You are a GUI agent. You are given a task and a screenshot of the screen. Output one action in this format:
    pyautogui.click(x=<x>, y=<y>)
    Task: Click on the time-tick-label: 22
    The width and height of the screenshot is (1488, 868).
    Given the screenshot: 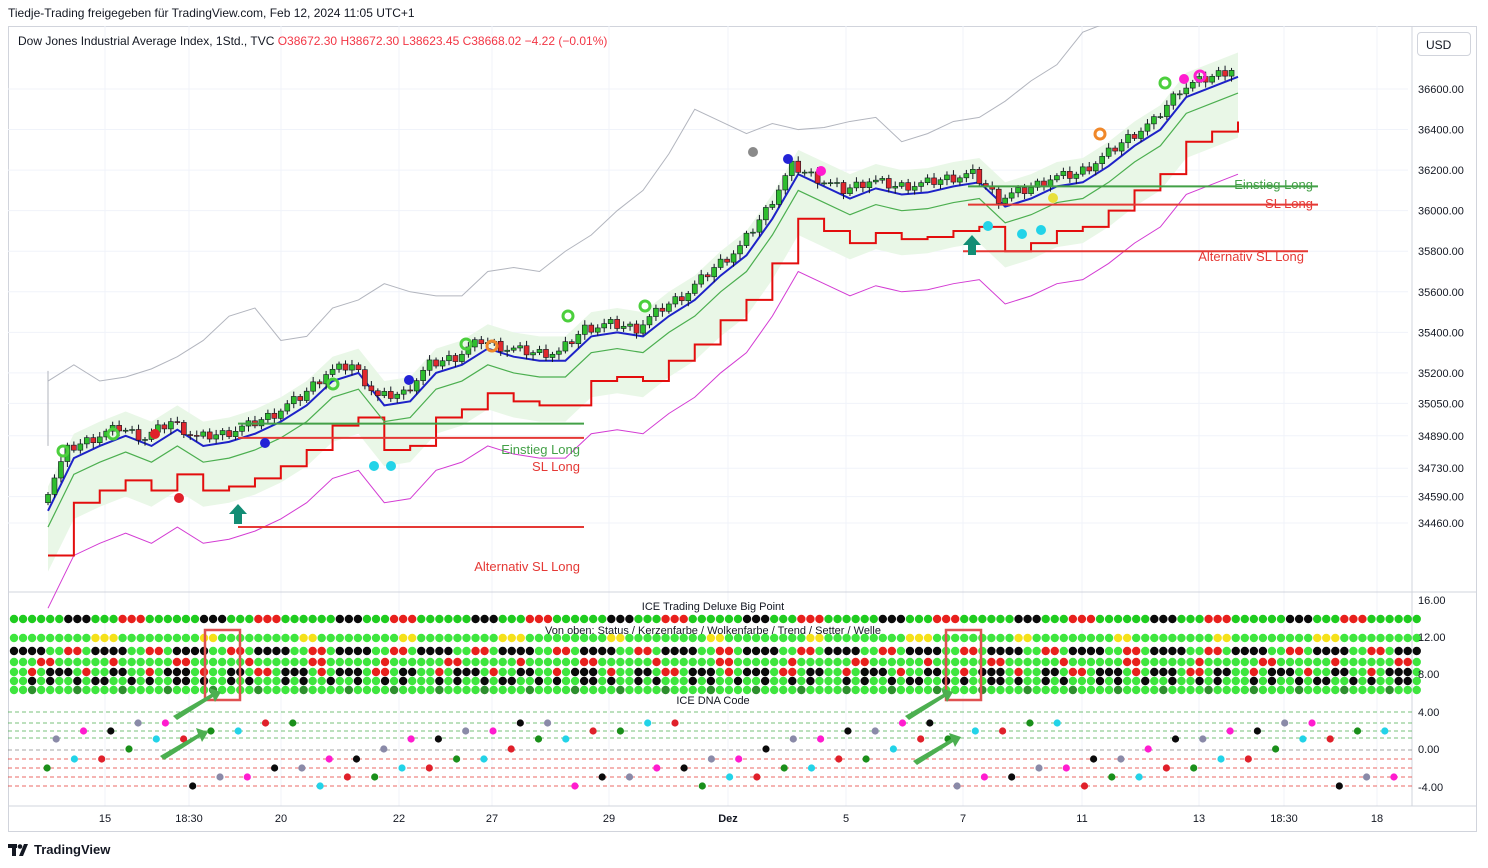 What is the action you would take?
    pyautogui.click(x=399, y=819)
    